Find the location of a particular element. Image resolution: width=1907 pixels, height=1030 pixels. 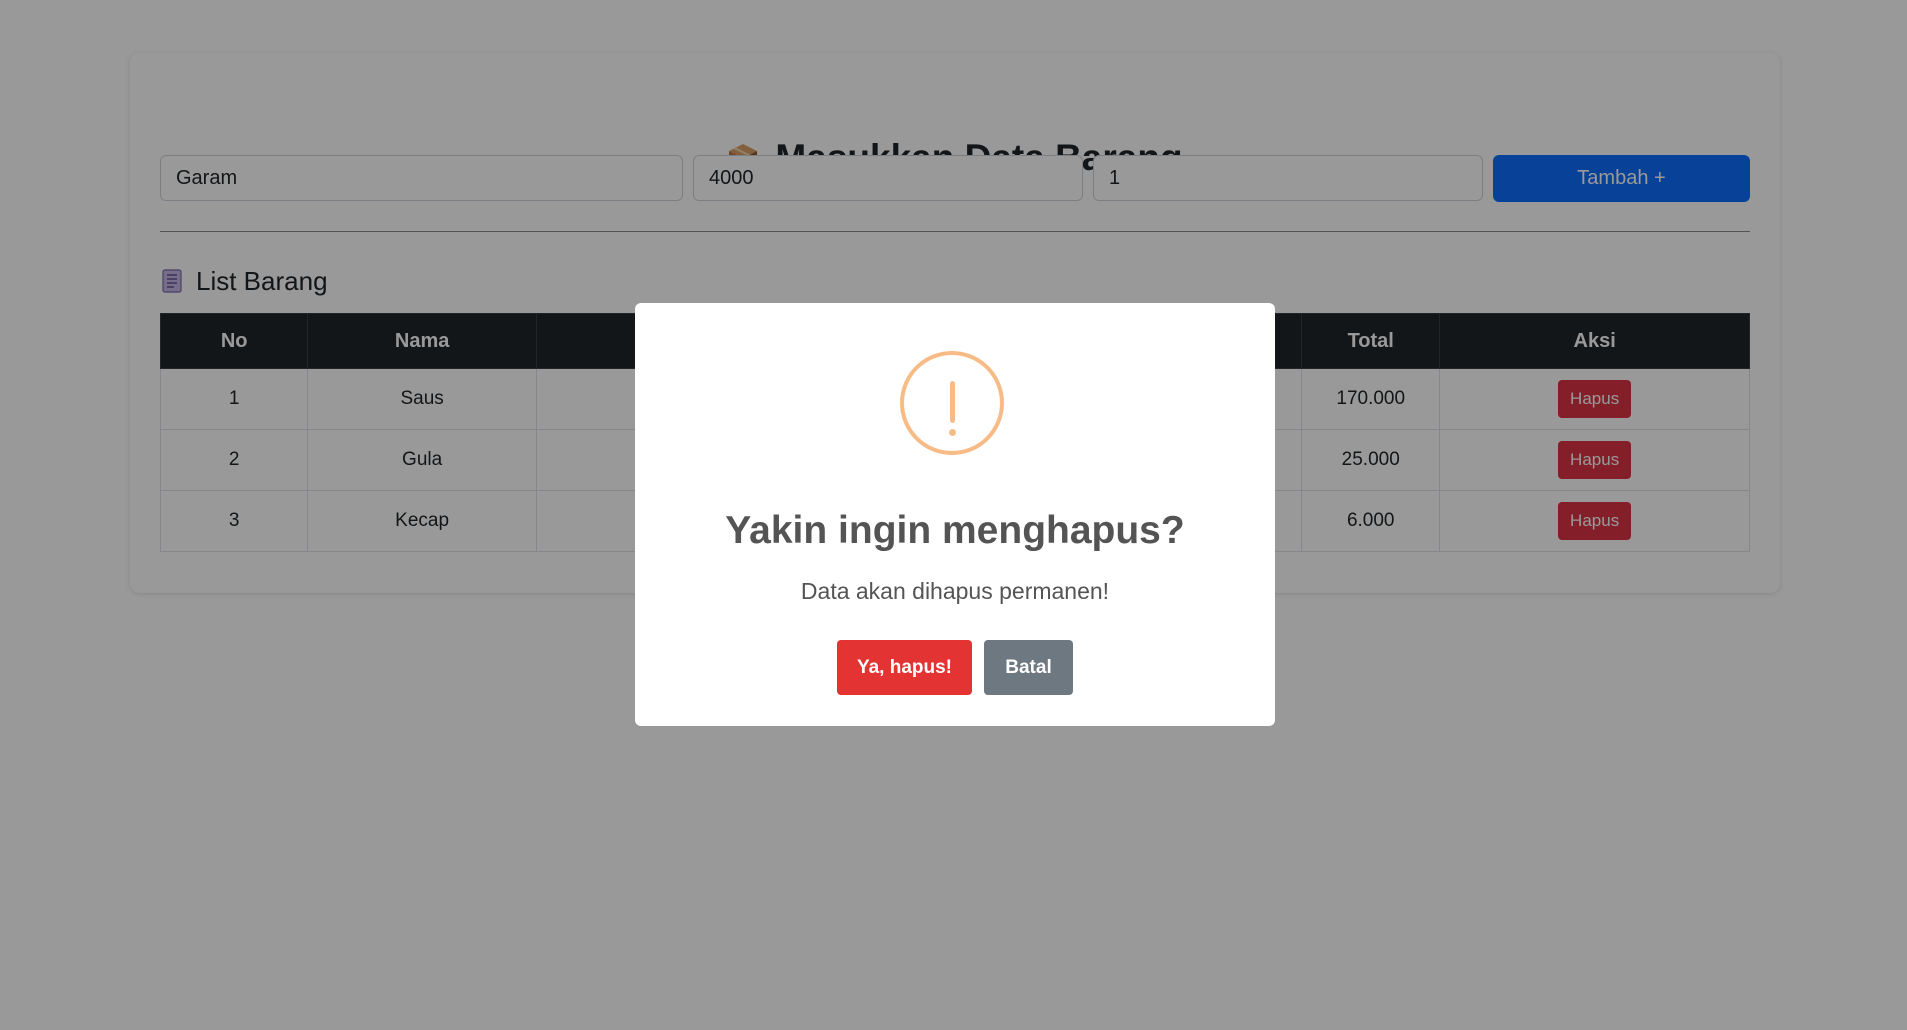

dialog-text: Data akan dihapus permanen! is located at coordinates (955, 591).